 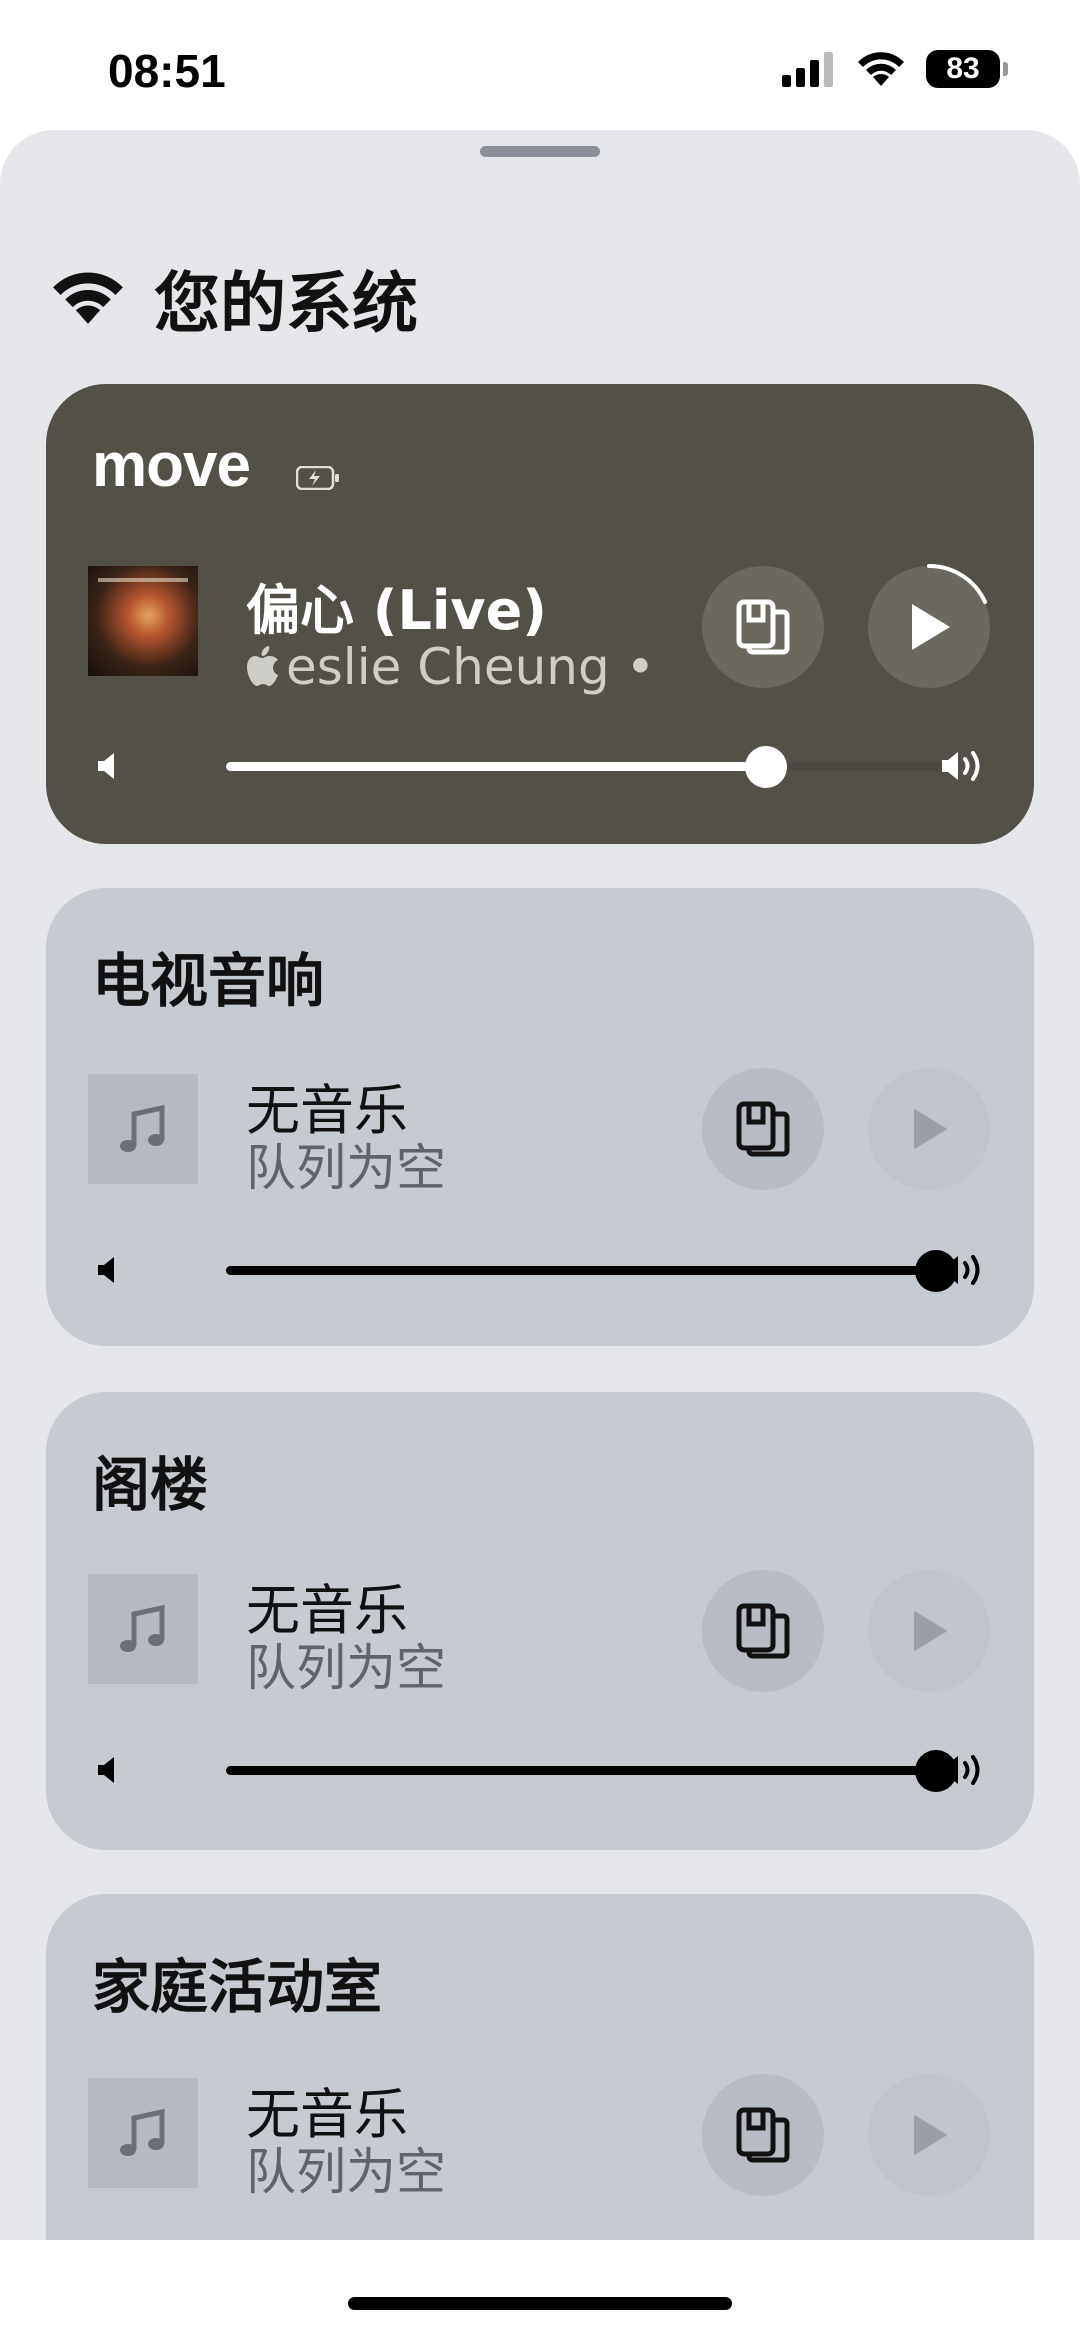 I want to click on room-name: move, so click(x=171, y=465).